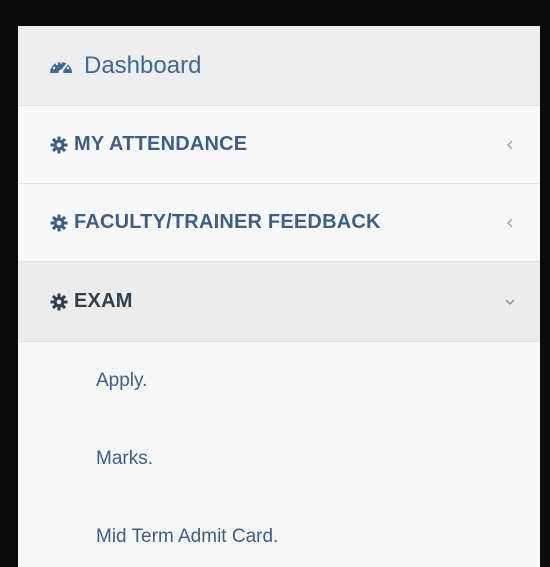 The width and height of the screenshot is (550, 567). Describe the element at coordinates (143, 65) in the screenshot. I see `sidebar-item-label: Dashboard` at that location.